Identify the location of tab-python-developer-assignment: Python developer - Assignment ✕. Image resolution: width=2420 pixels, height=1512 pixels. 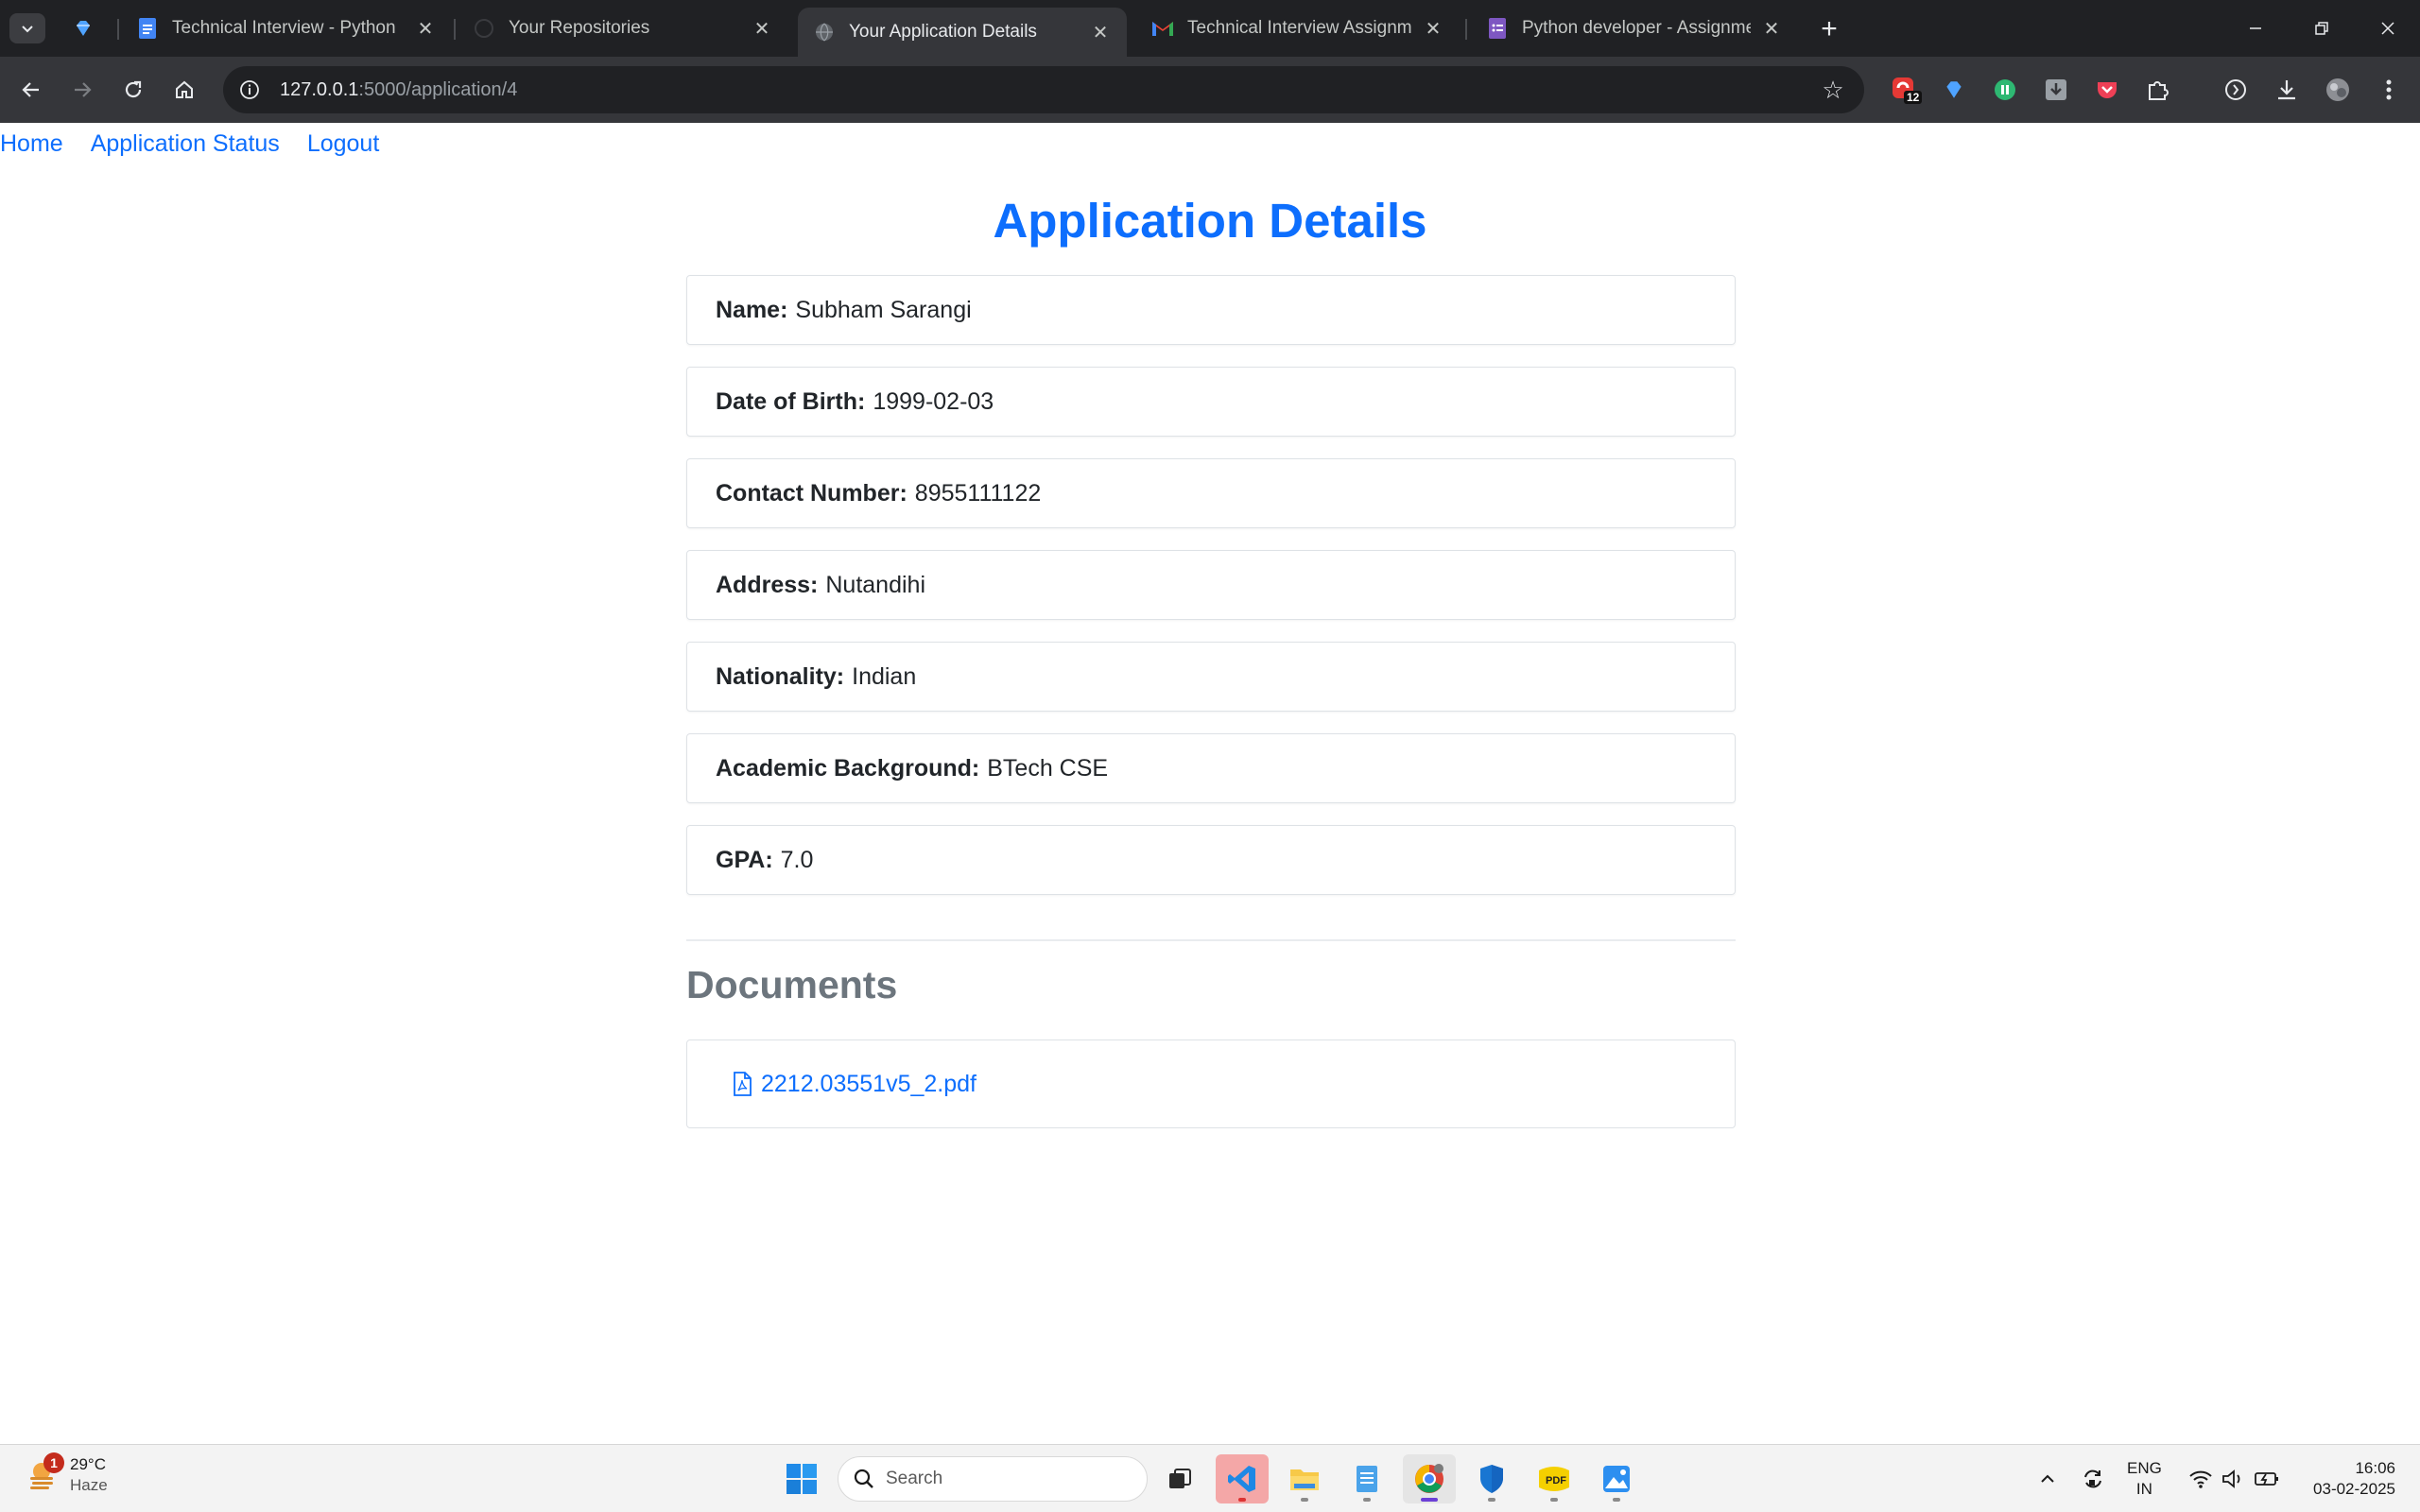
(1634, 28).